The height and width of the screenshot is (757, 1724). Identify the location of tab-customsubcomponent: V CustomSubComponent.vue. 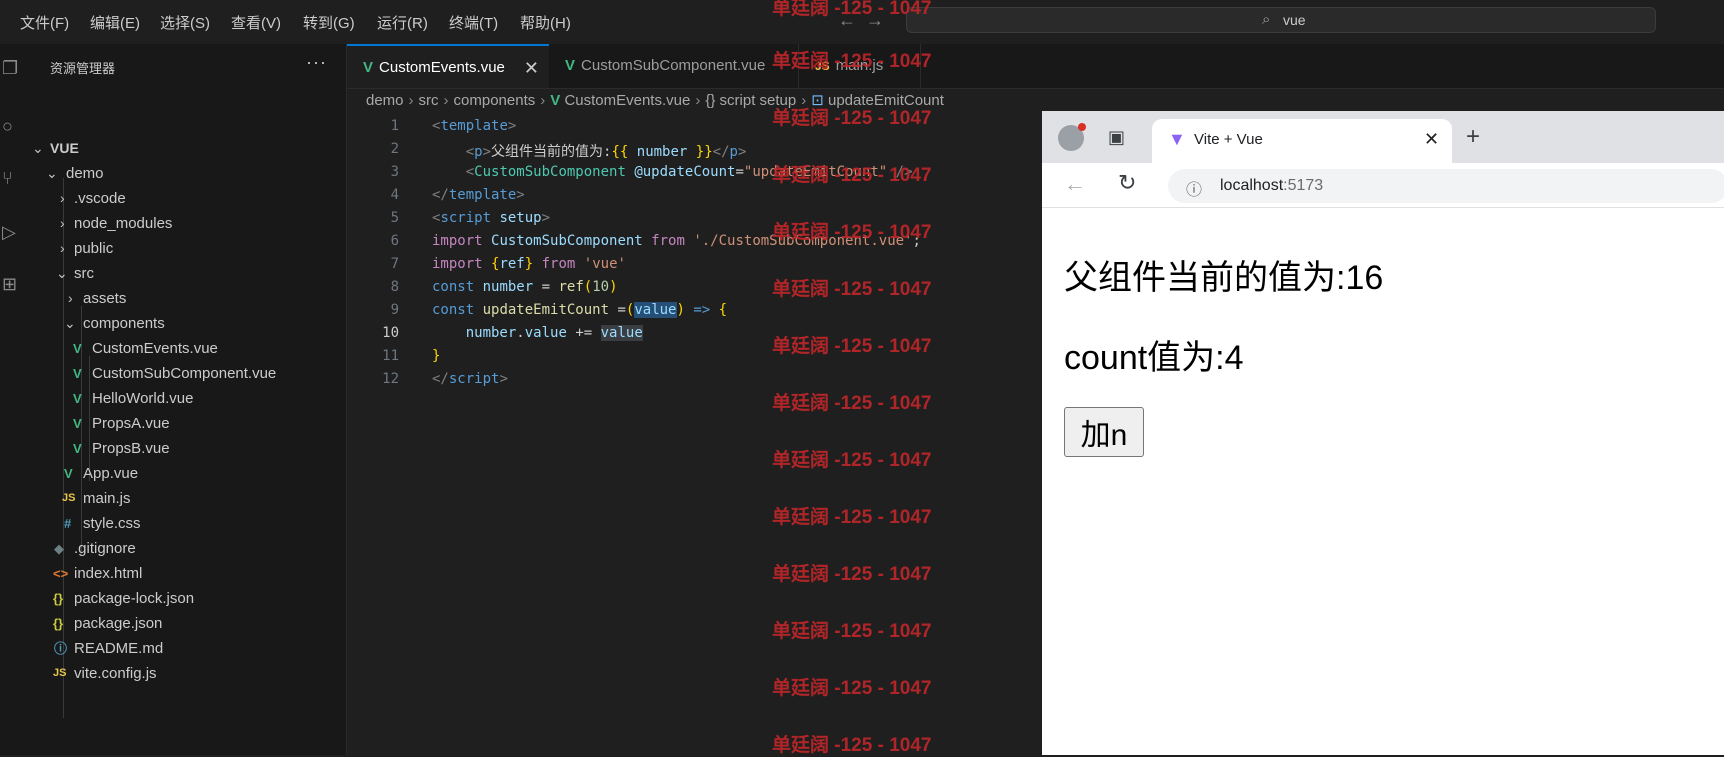
(674, 66).